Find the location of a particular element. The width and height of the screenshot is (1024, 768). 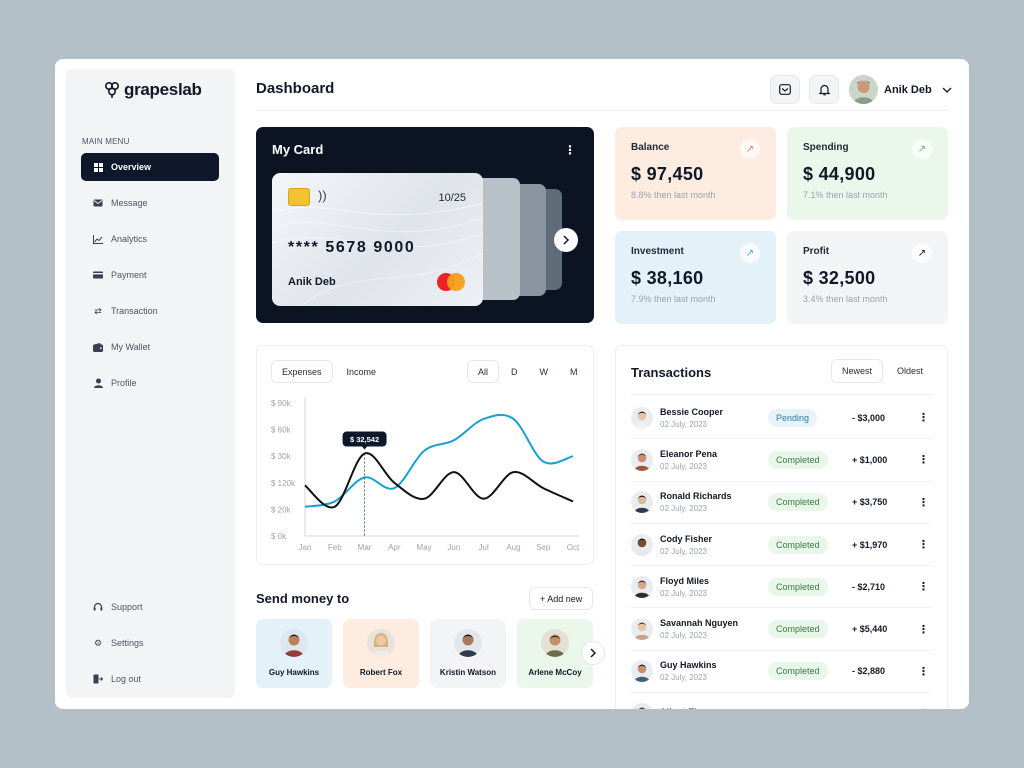

sidebar-item-support: Support is located at coordinates (150, 607).